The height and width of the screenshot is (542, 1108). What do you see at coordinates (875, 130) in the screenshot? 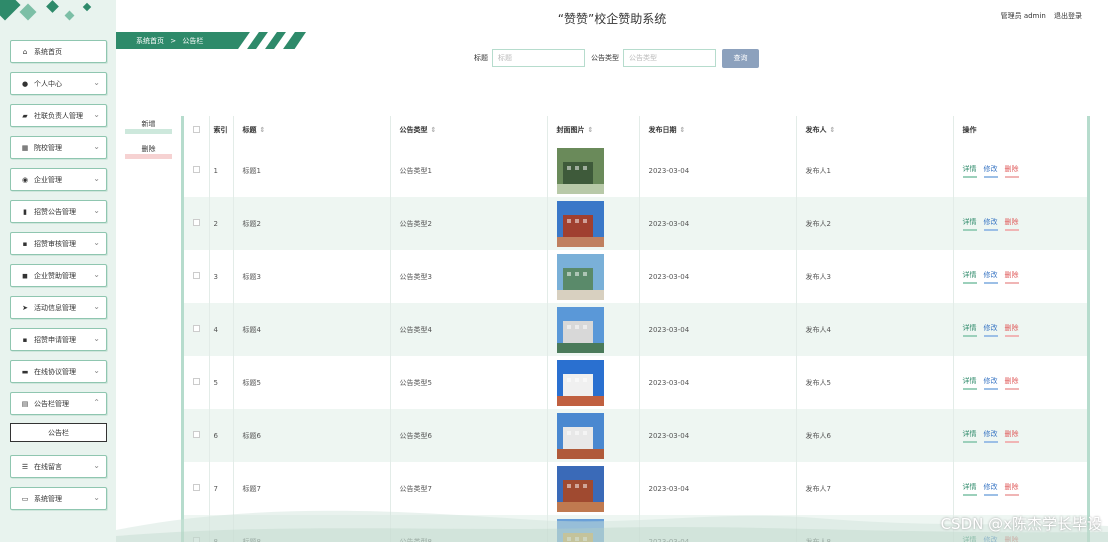
I see `col-publisher: 发布人 ⇕` at bounding box center [875, 130].